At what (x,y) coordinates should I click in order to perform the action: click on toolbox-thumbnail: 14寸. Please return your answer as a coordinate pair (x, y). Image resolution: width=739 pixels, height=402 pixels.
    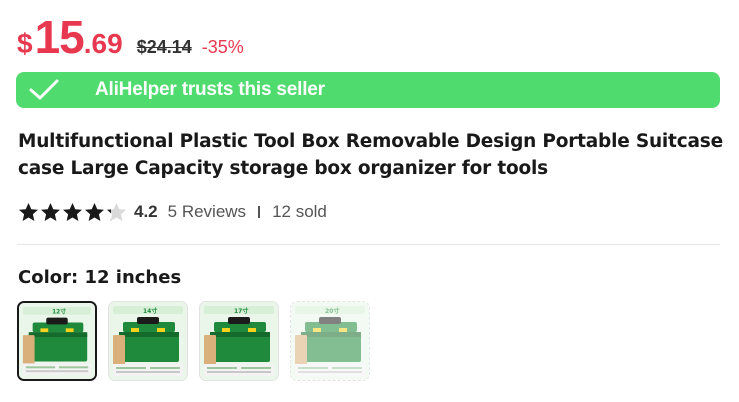
    Looking at the image, I should click on (148, 341).